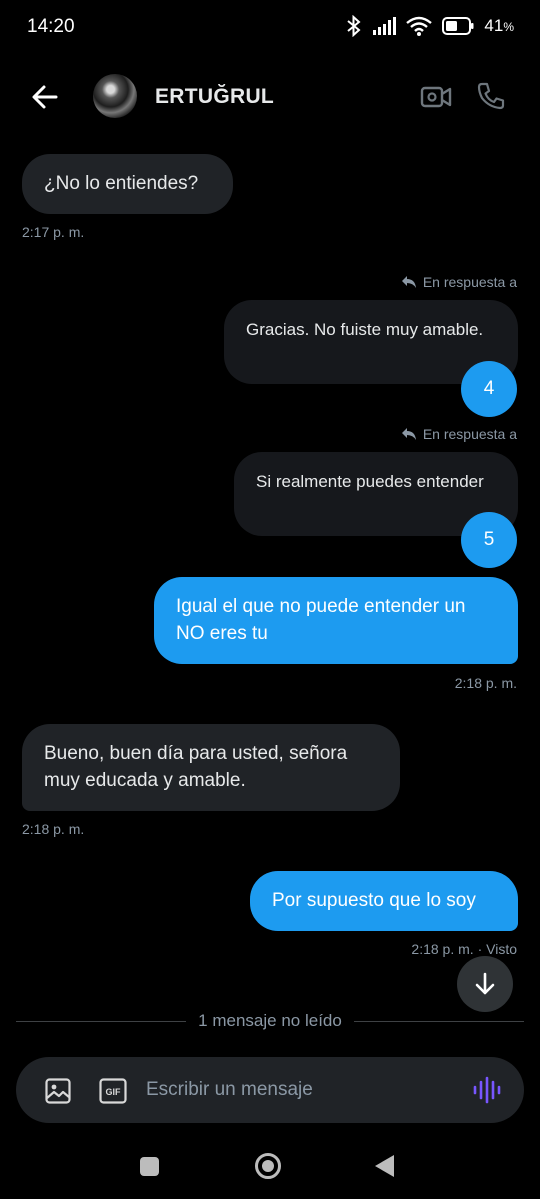 Image resolution: width=540 pixels, height=1199 pixels. I want to click on message-bubble-outgoing: Por supuesto que lo soy, so click(384, 901).